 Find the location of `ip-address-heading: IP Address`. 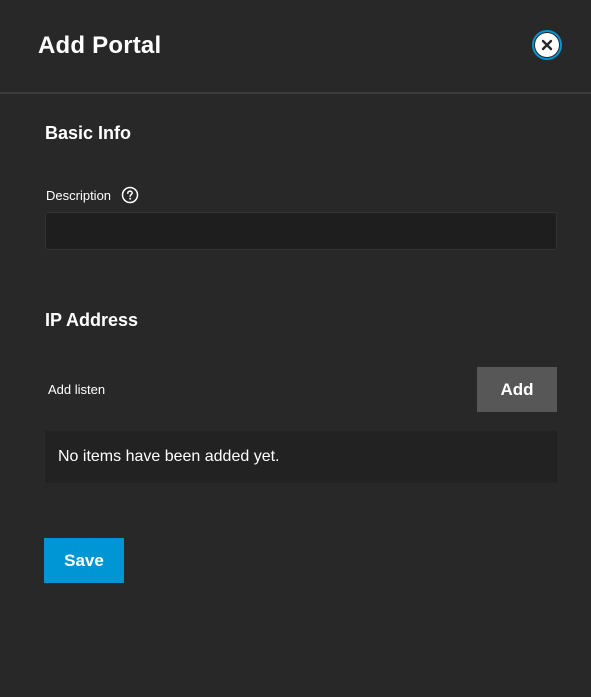

ip-address-heading: IP Address is located at coordinates (92, 320).